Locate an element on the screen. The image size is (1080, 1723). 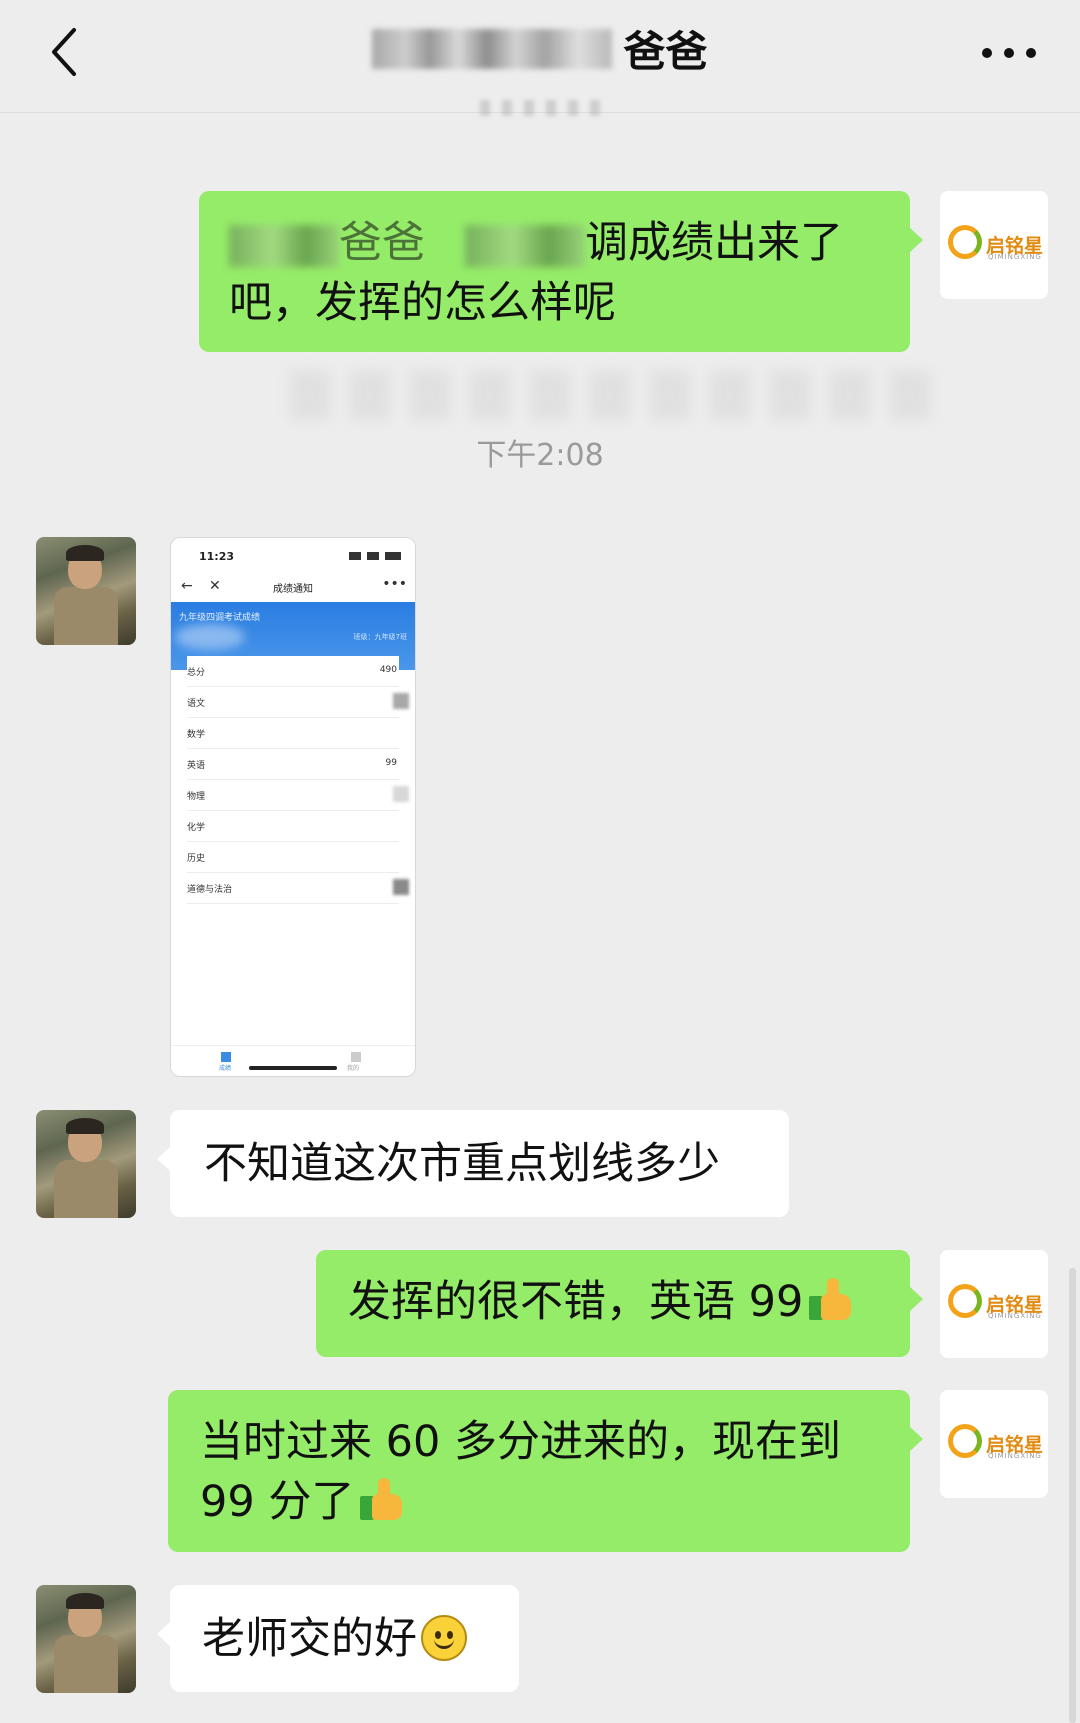
scrollbar is located at coordinates (1072, 1495).